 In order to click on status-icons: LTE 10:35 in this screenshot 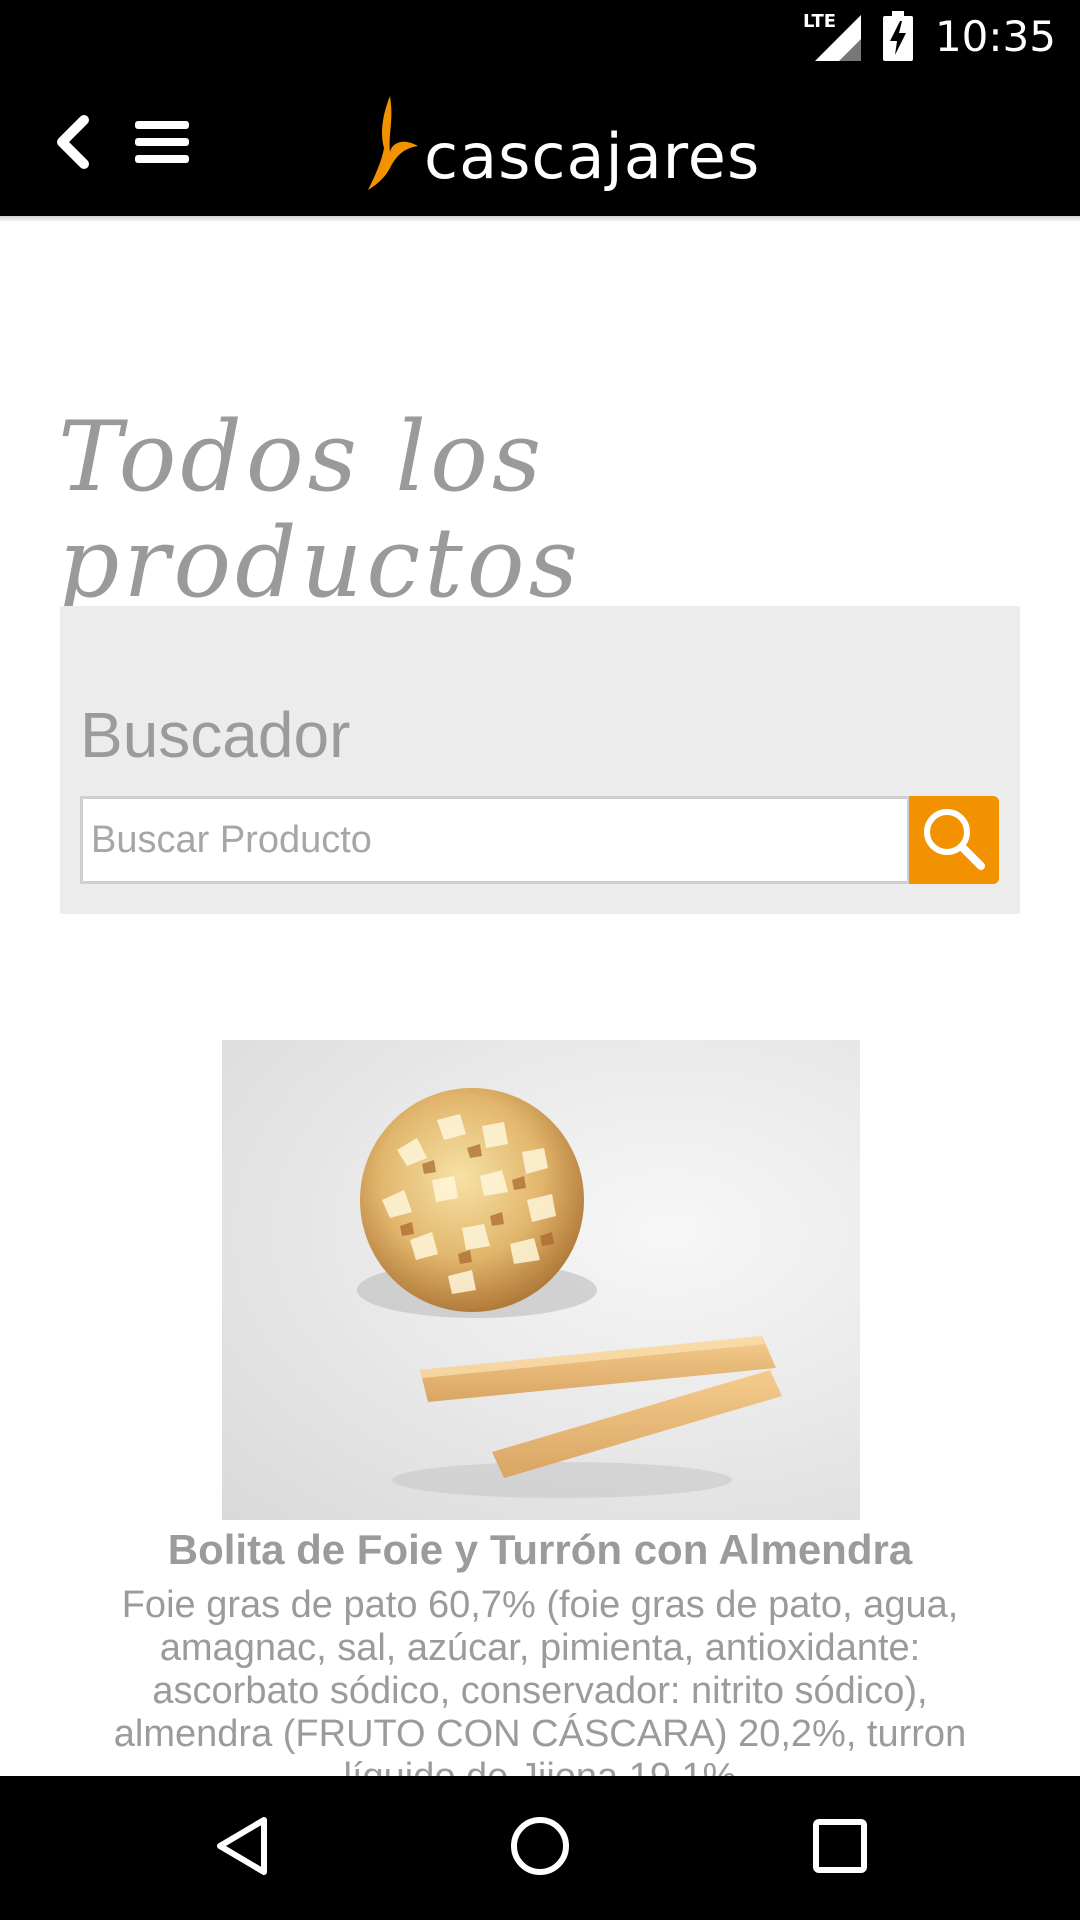, I will do `click(929, 36)`.